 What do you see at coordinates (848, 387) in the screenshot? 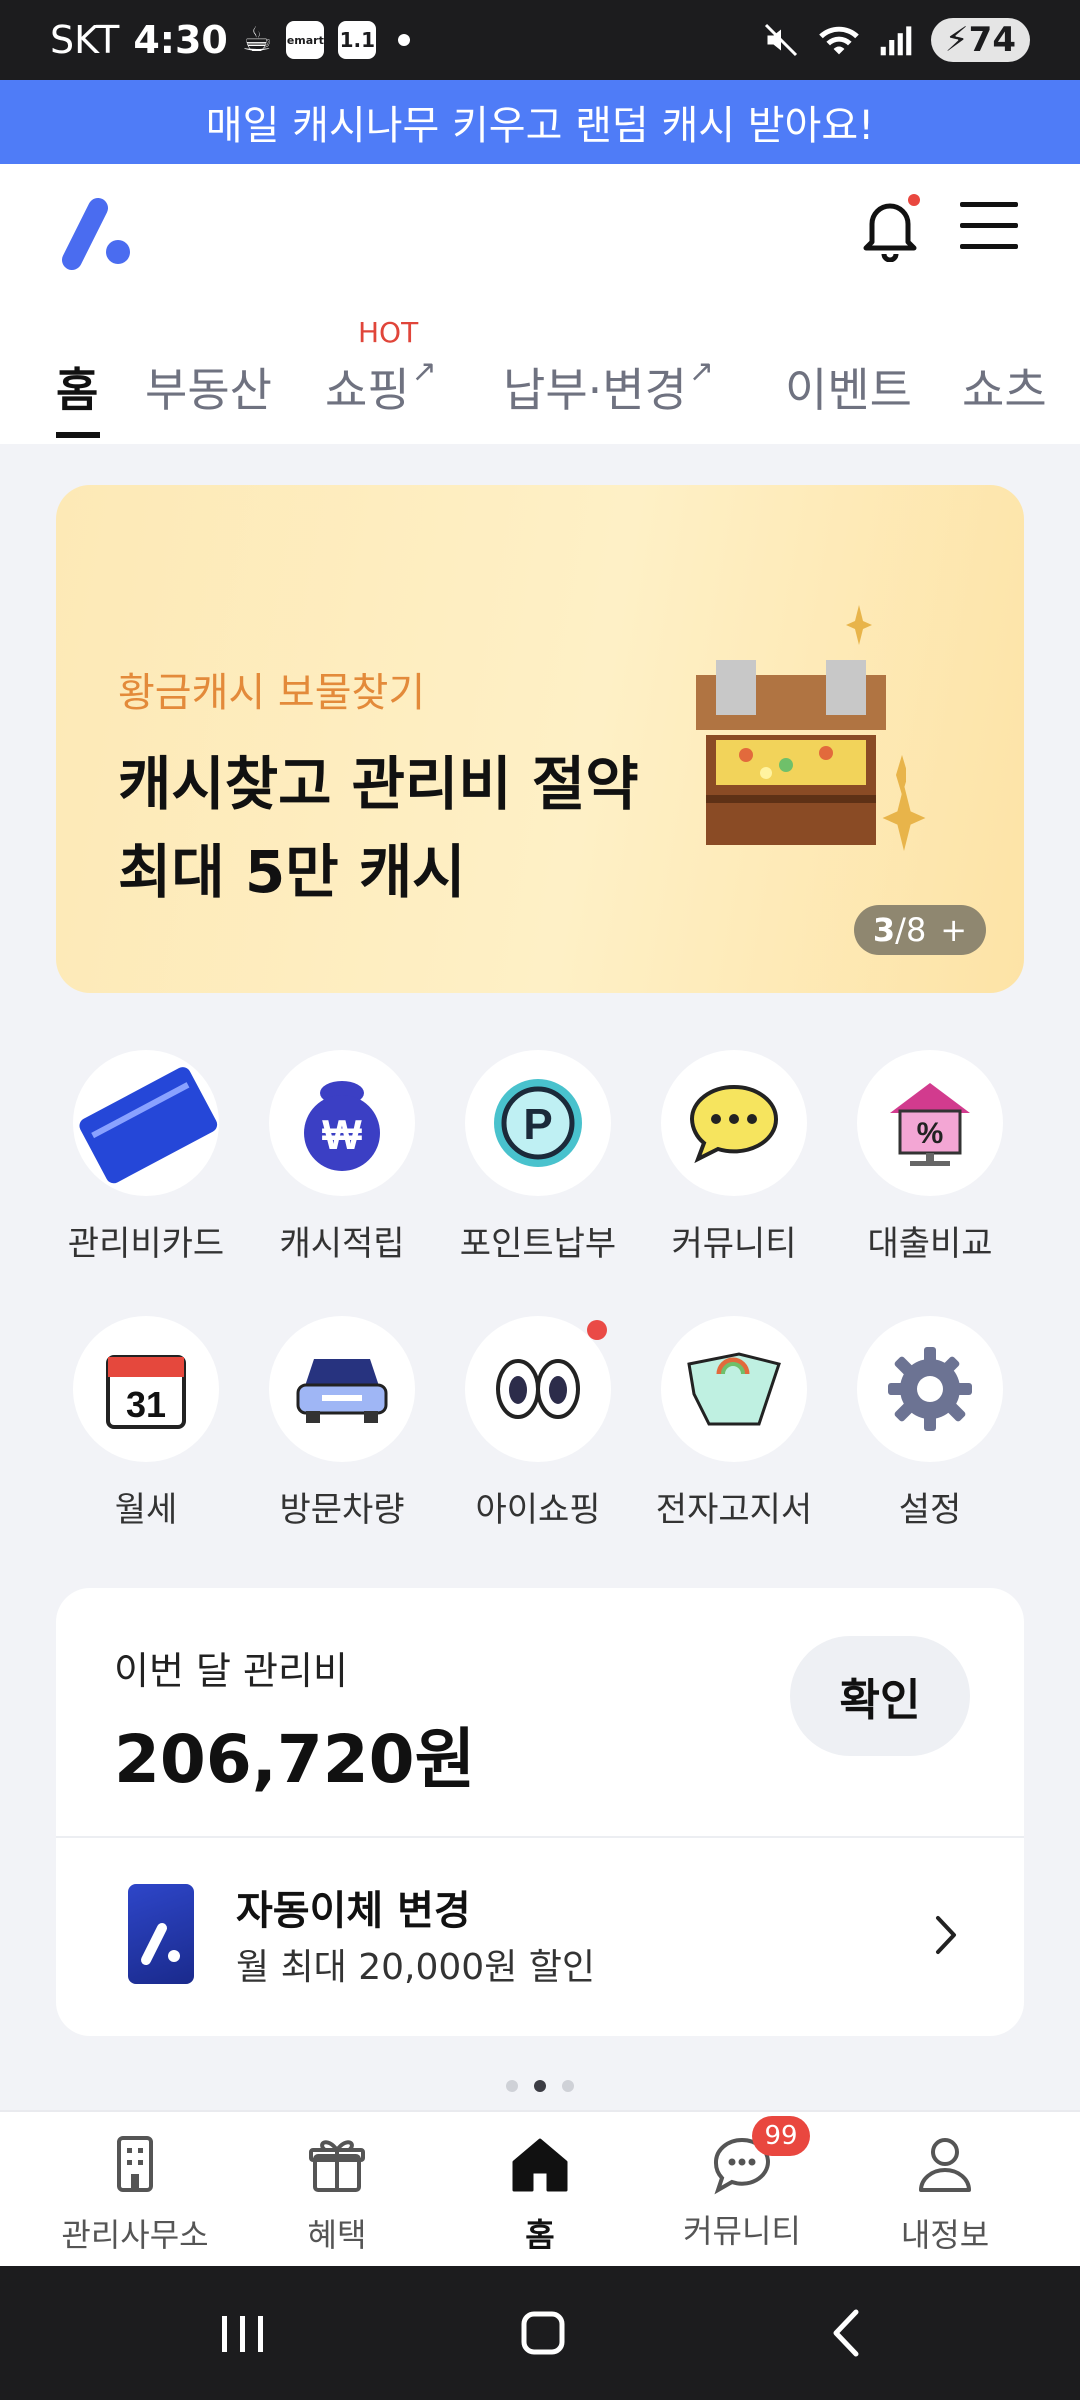
I see `tab-events: 이벤트` at bounding box center [848, 387].